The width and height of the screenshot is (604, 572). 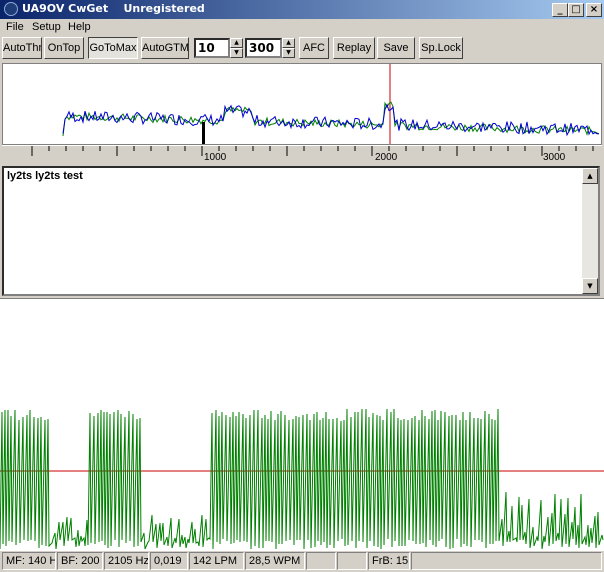 What do you see at coordinates (441, 48) in the screenshot?
I see `splock-button: Sp.Lock` at bounding box center [441, 48].